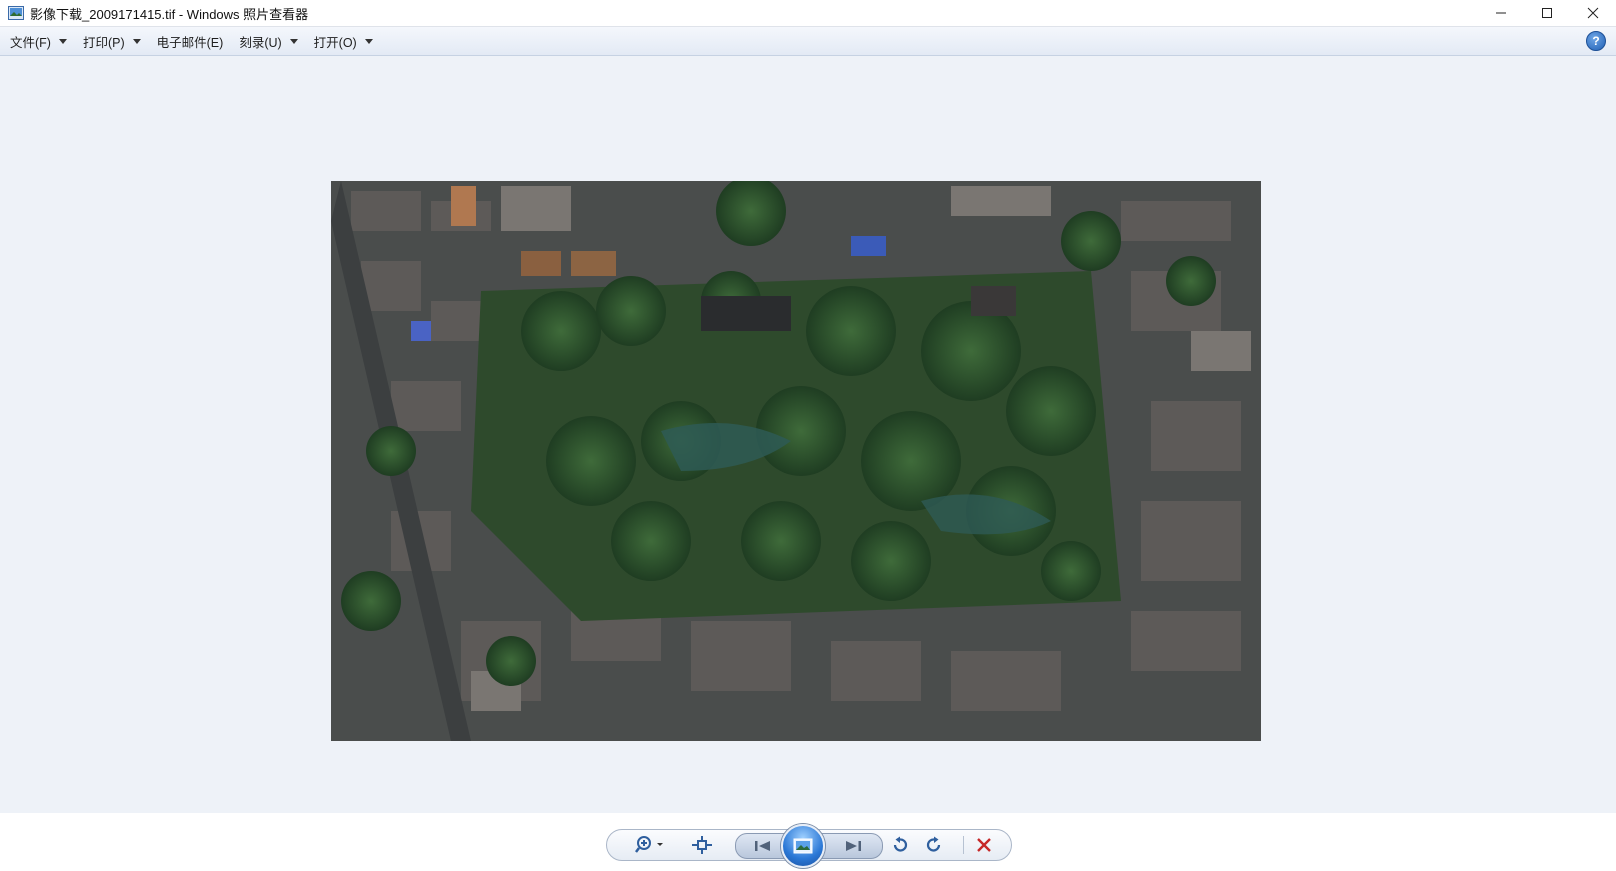 The height and width of the screenshot is (871, 1616). I want to click on delete-icon, so click(984, 845).